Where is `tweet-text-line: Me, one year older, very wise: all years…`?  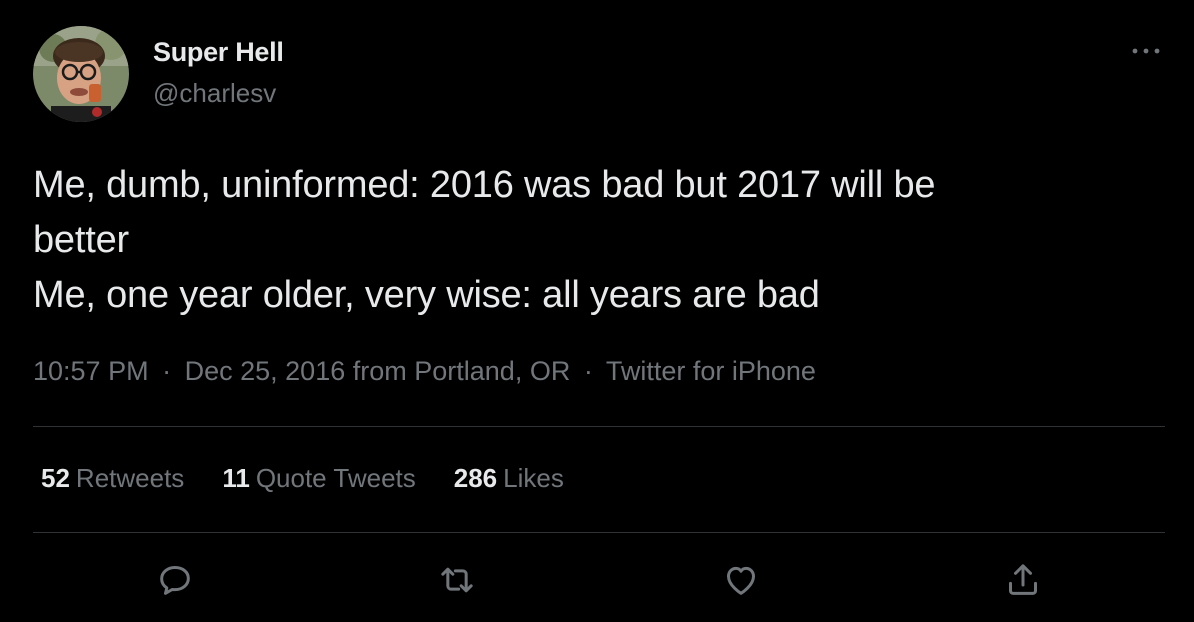
tweet-text-line: Me, one year older, very wise: all years… is located at coordinates (426, 295).